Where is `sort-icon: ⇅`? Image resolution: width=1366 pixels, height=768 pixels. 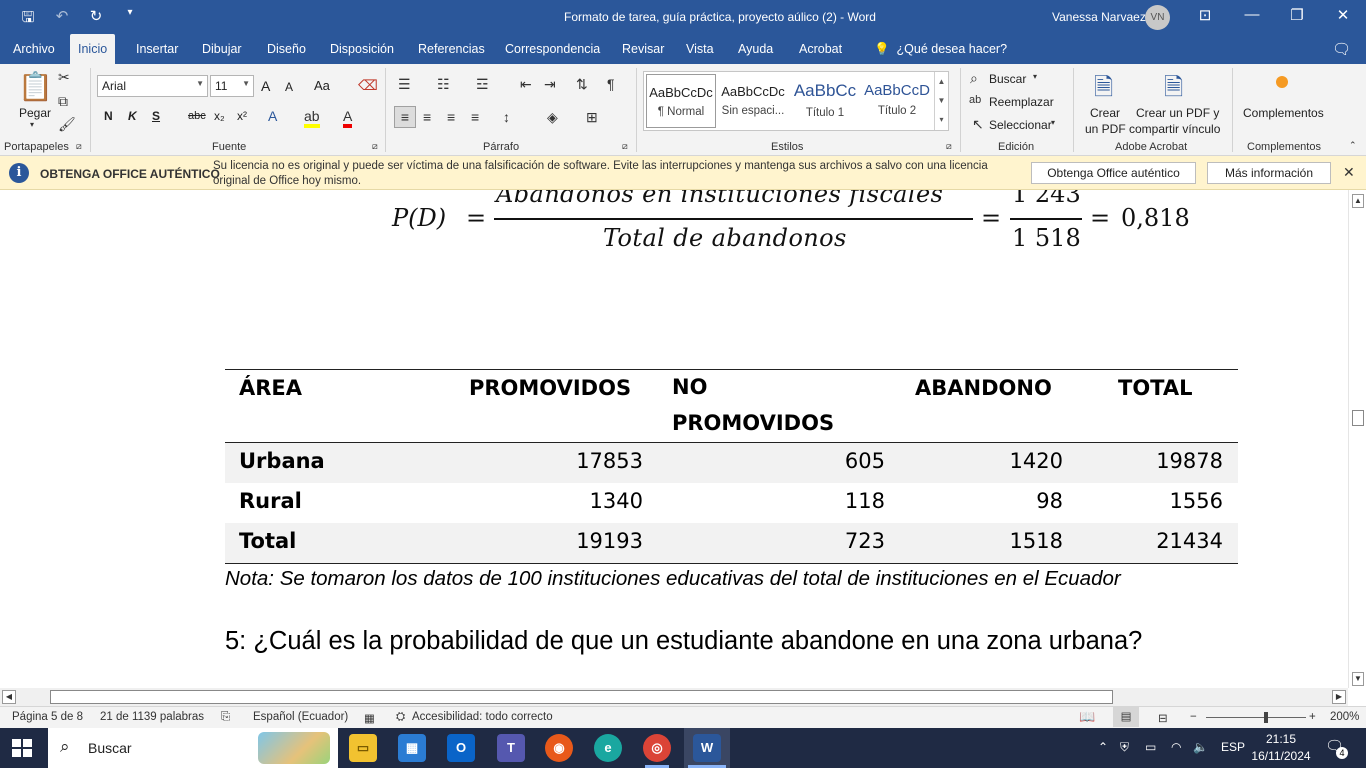
sort-icon: ⇅ is located at coordinates (582, 84).